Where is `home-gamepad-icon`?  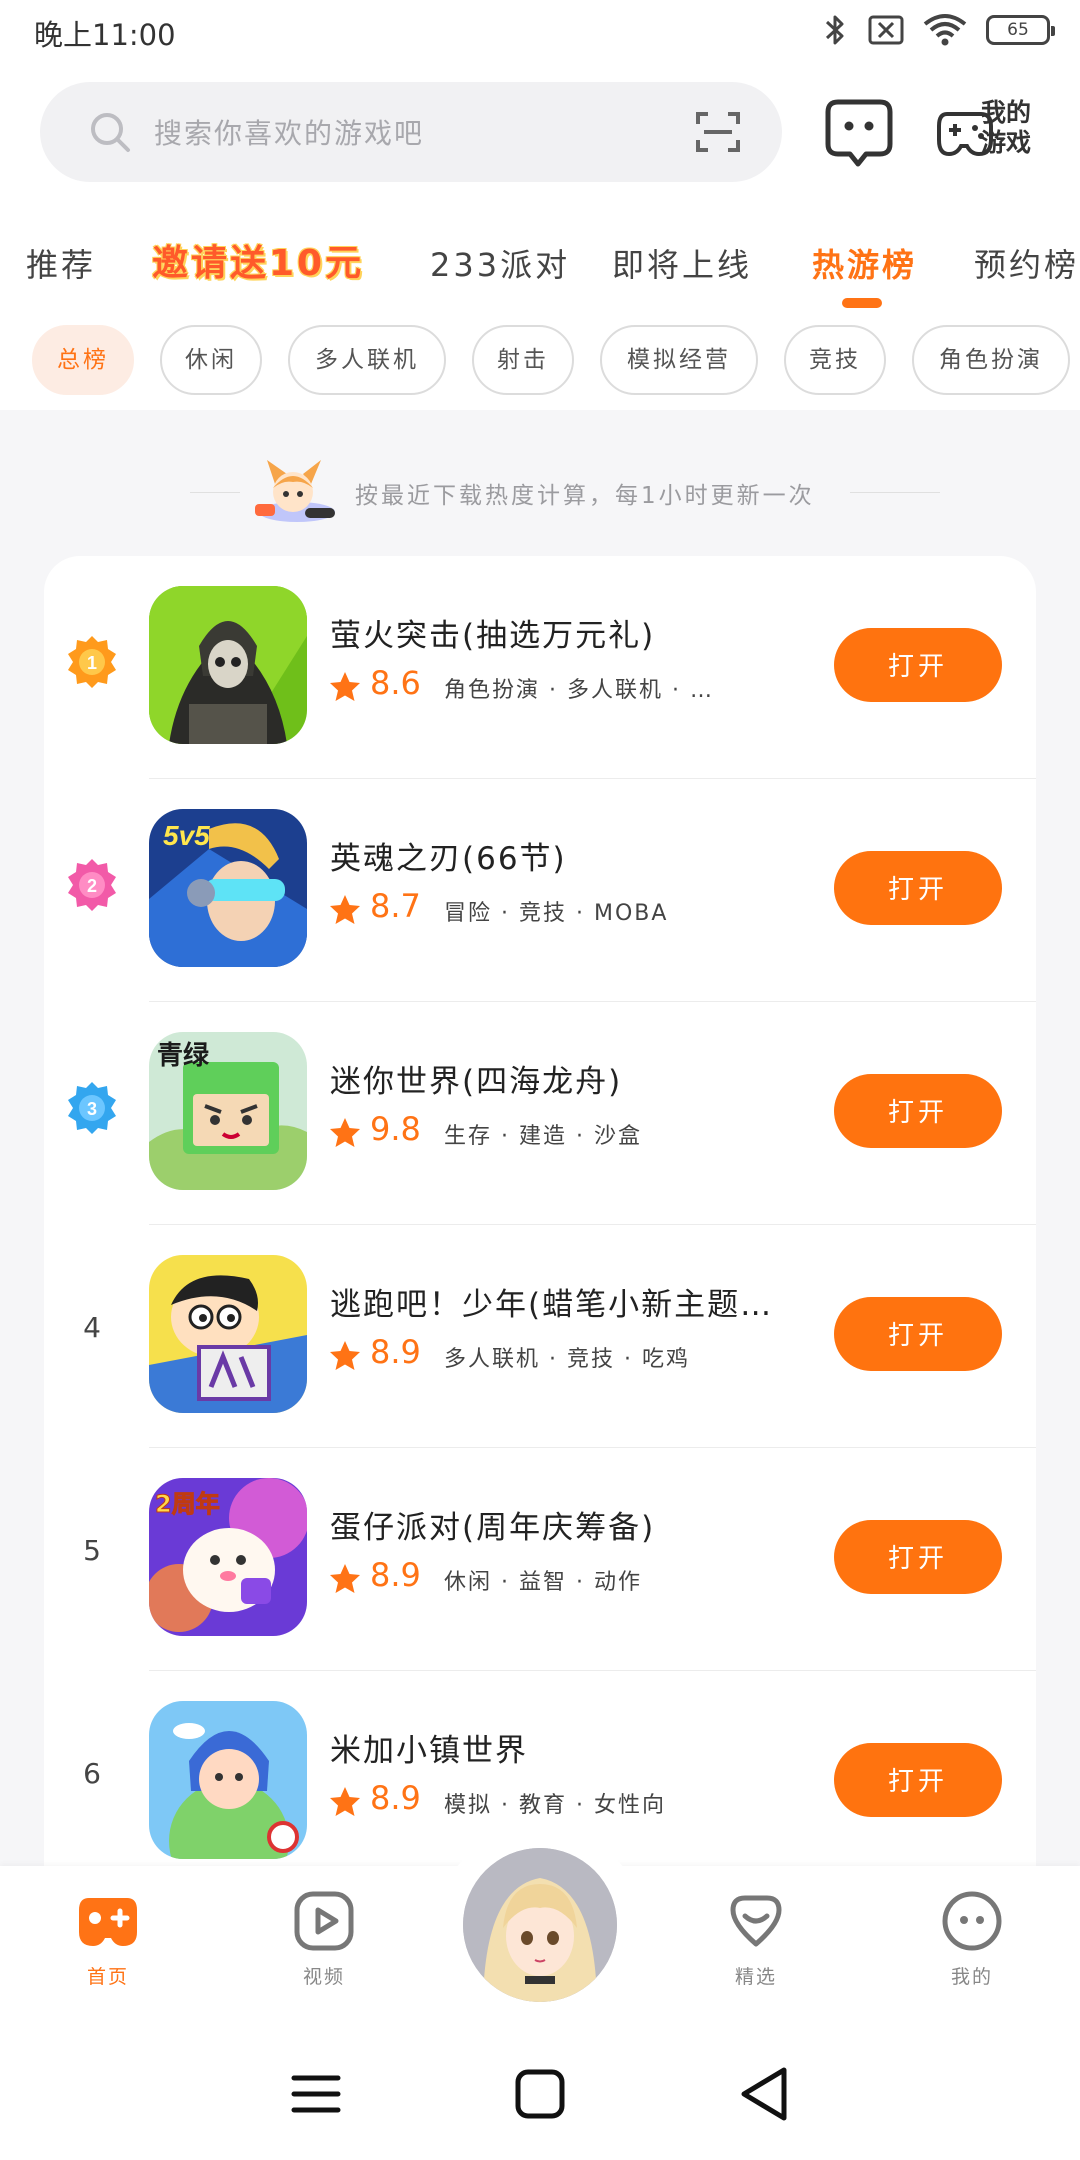 home-gamepad-icon is located at coordinates (108, 1922).